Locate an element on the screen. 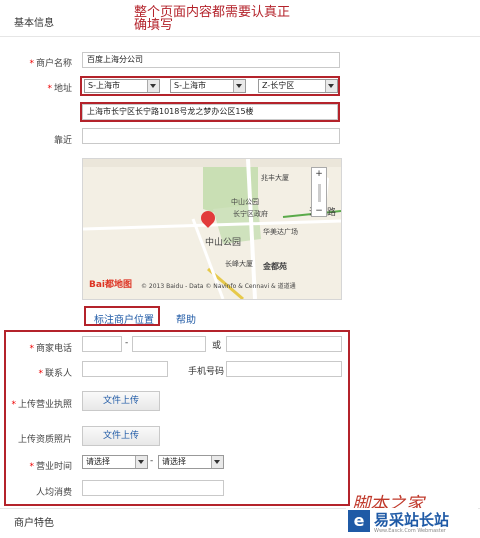 Image resolution: width=480 pixels, height=538 pixels. merchant-name-input: 百度上海分公司 is located at coordinates (211, 60).